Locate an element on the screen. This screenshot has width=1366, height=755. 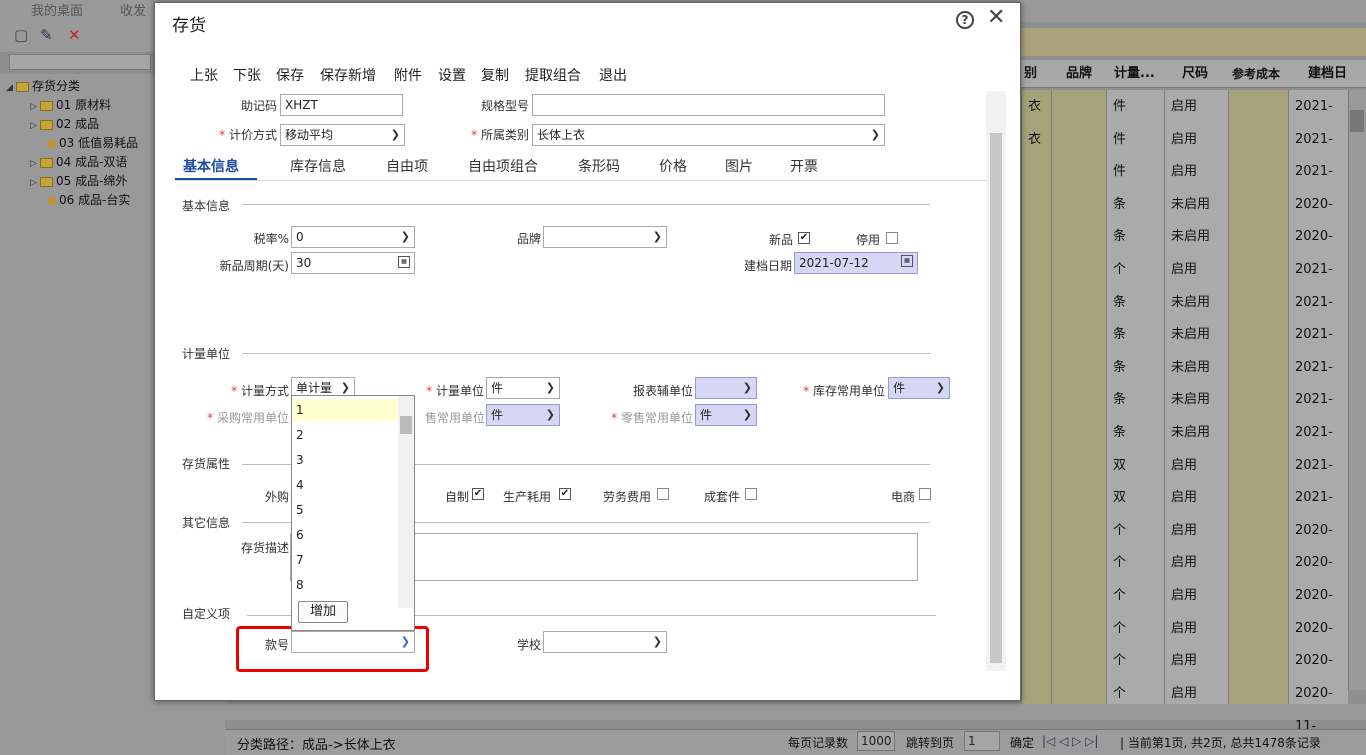
tab-my-desktop: 我的桌面 is located at coordinates (57, 9).